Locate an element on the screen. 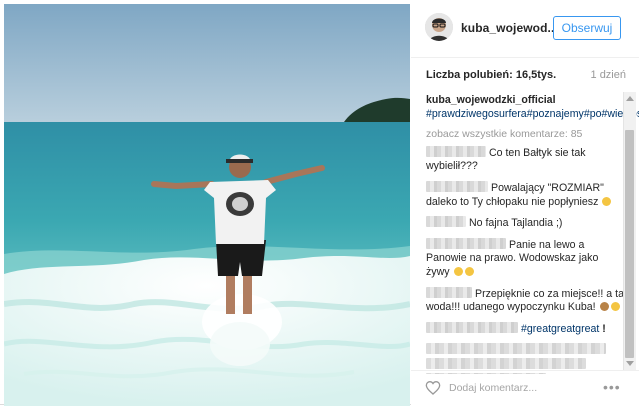  caption-username: kuba_wojewodzki_official is located at coordinates (491, 100).